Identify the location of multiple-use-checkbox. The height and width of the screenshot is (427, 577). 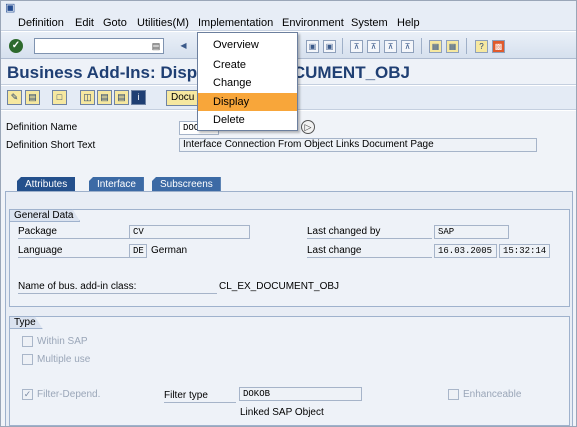
(27, 359).